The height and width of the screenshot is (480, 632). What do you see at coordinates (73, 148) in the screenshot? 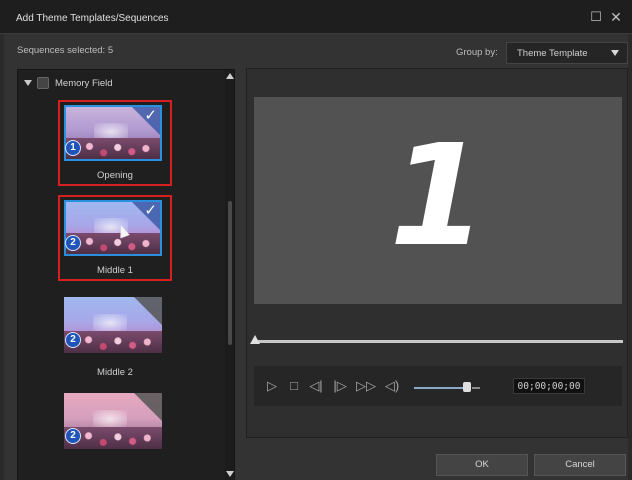
I see `order-badge: 1` at bounding box center [73, 148].